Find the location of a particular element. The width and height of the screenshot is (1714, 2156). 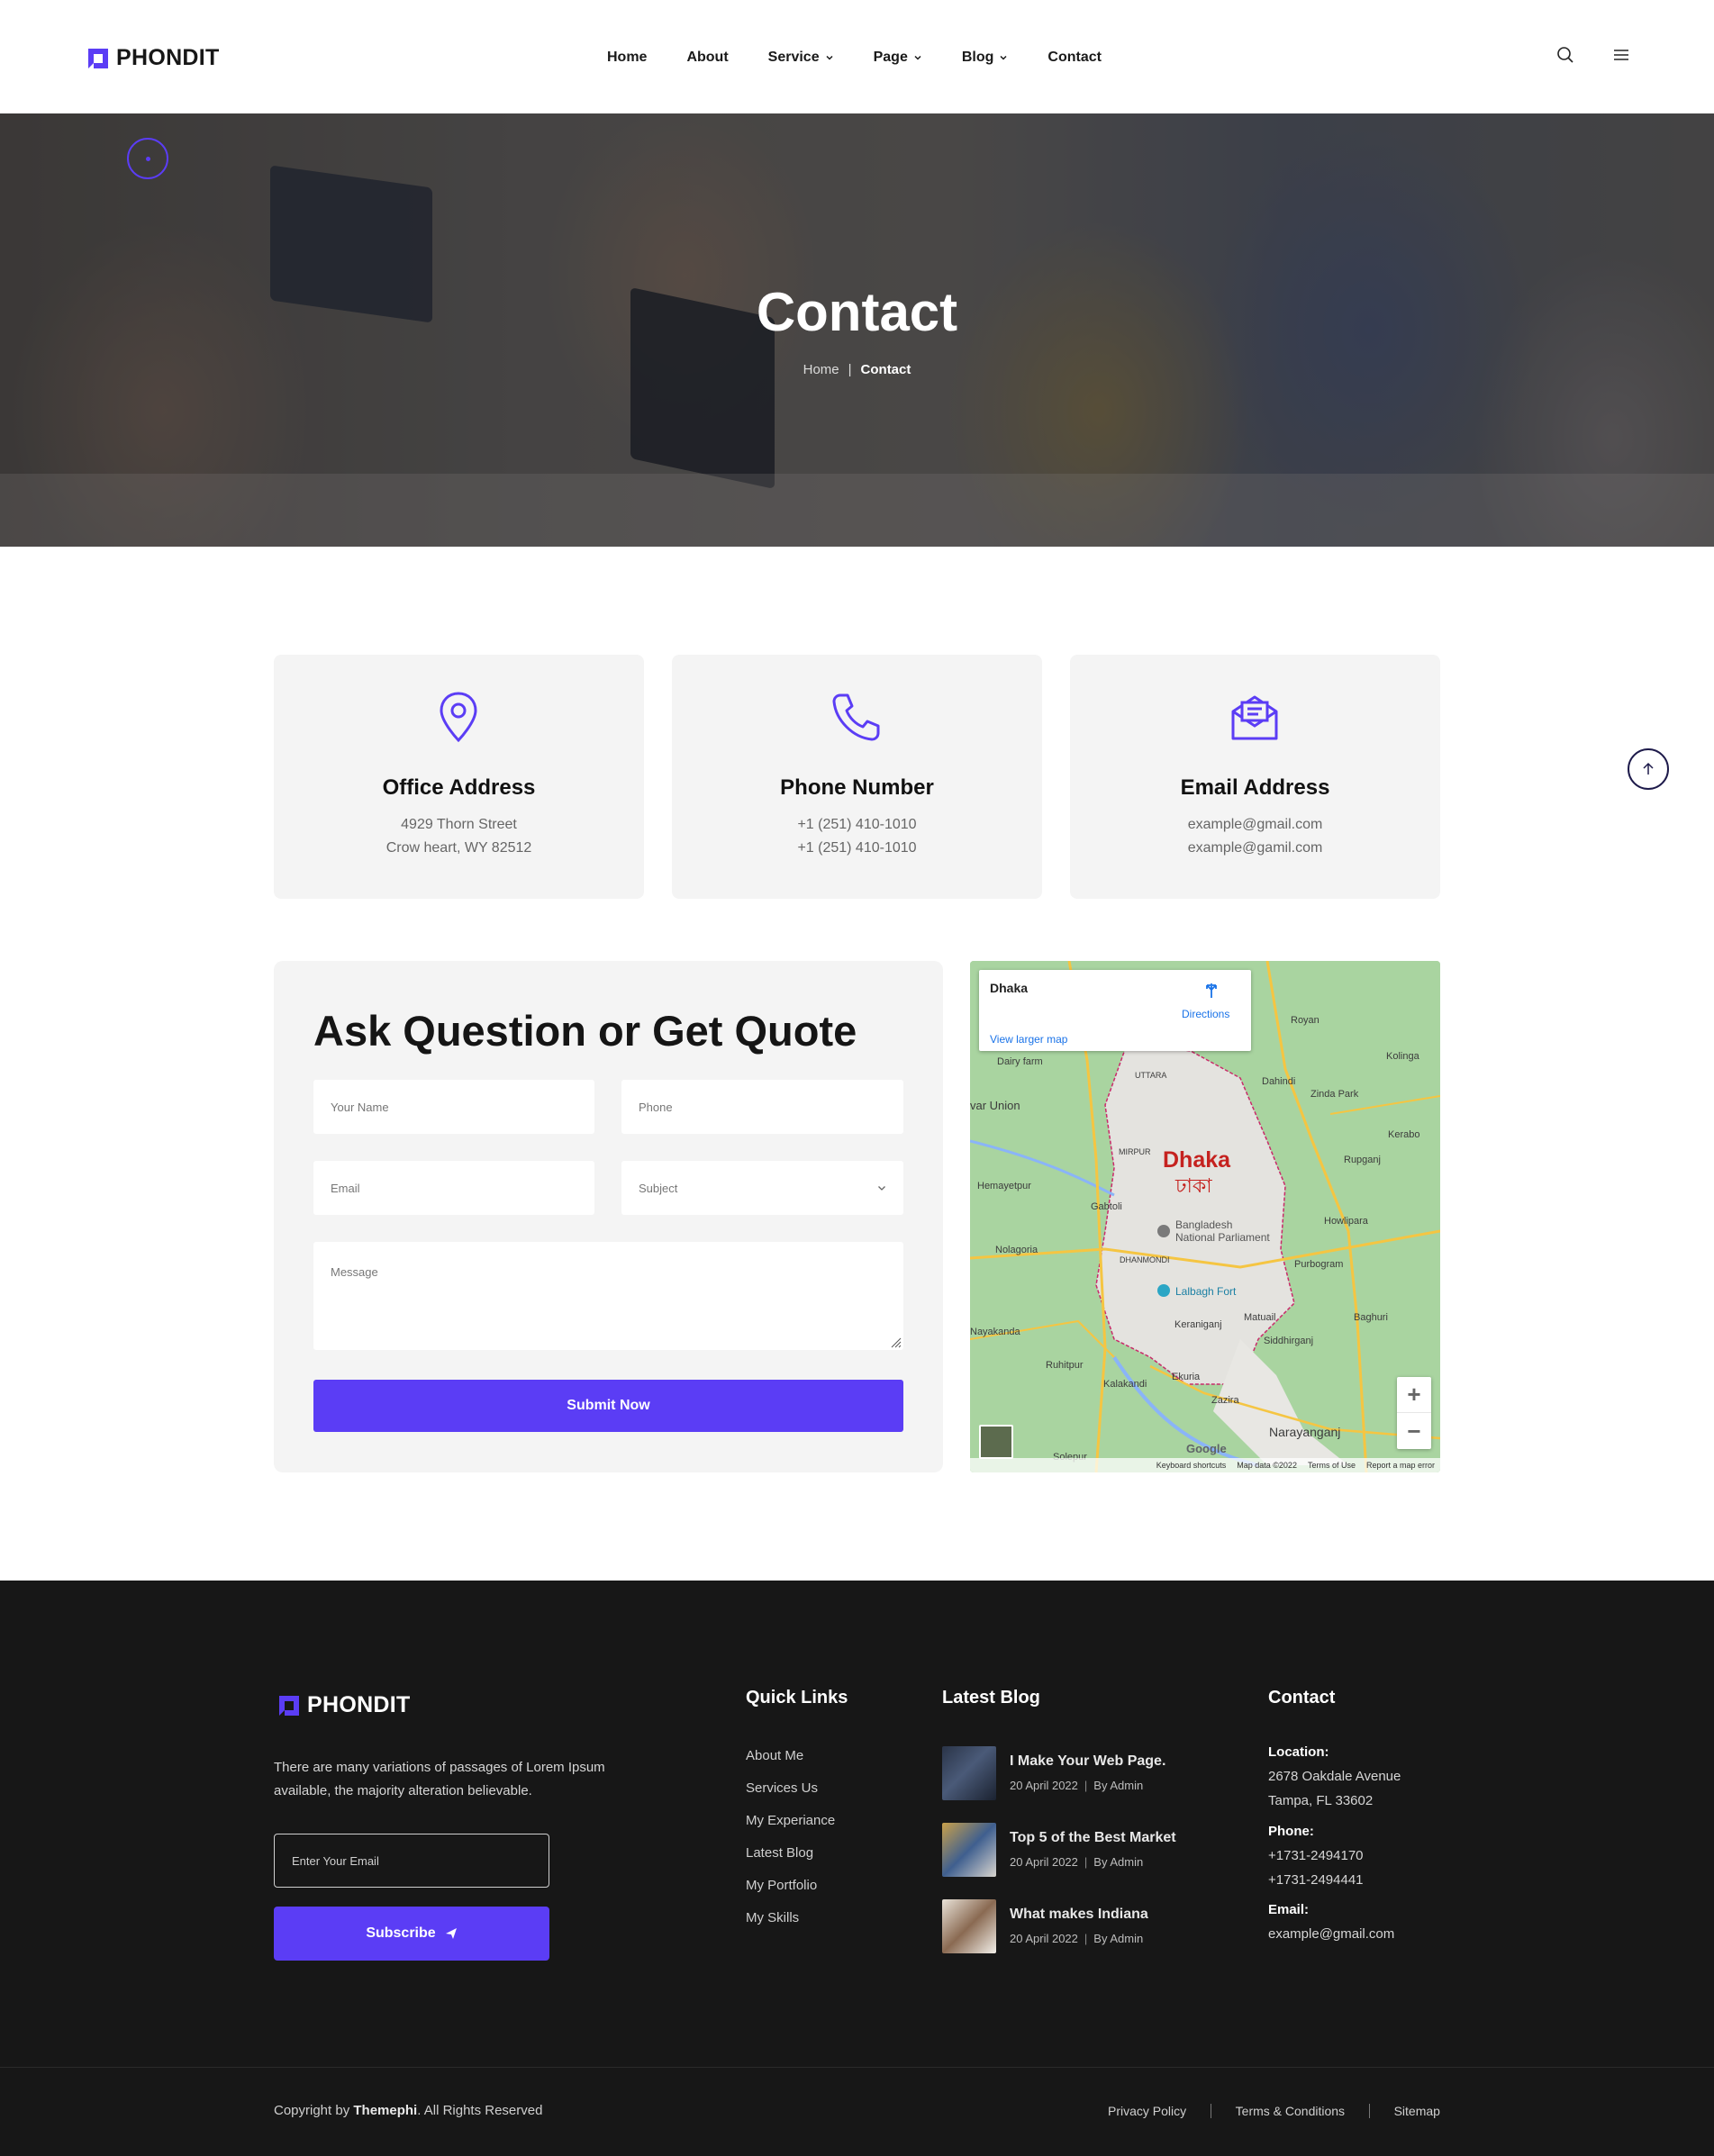

blog-title: I Make Your Web Page. is located at coordinates (1088, 1761).